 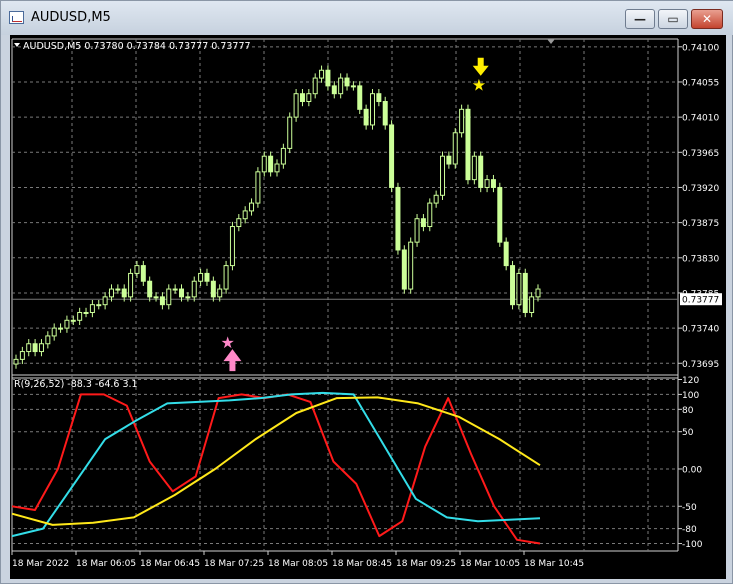 I want to click on indicator-tick-label: 100, so click(x=690, y=396).